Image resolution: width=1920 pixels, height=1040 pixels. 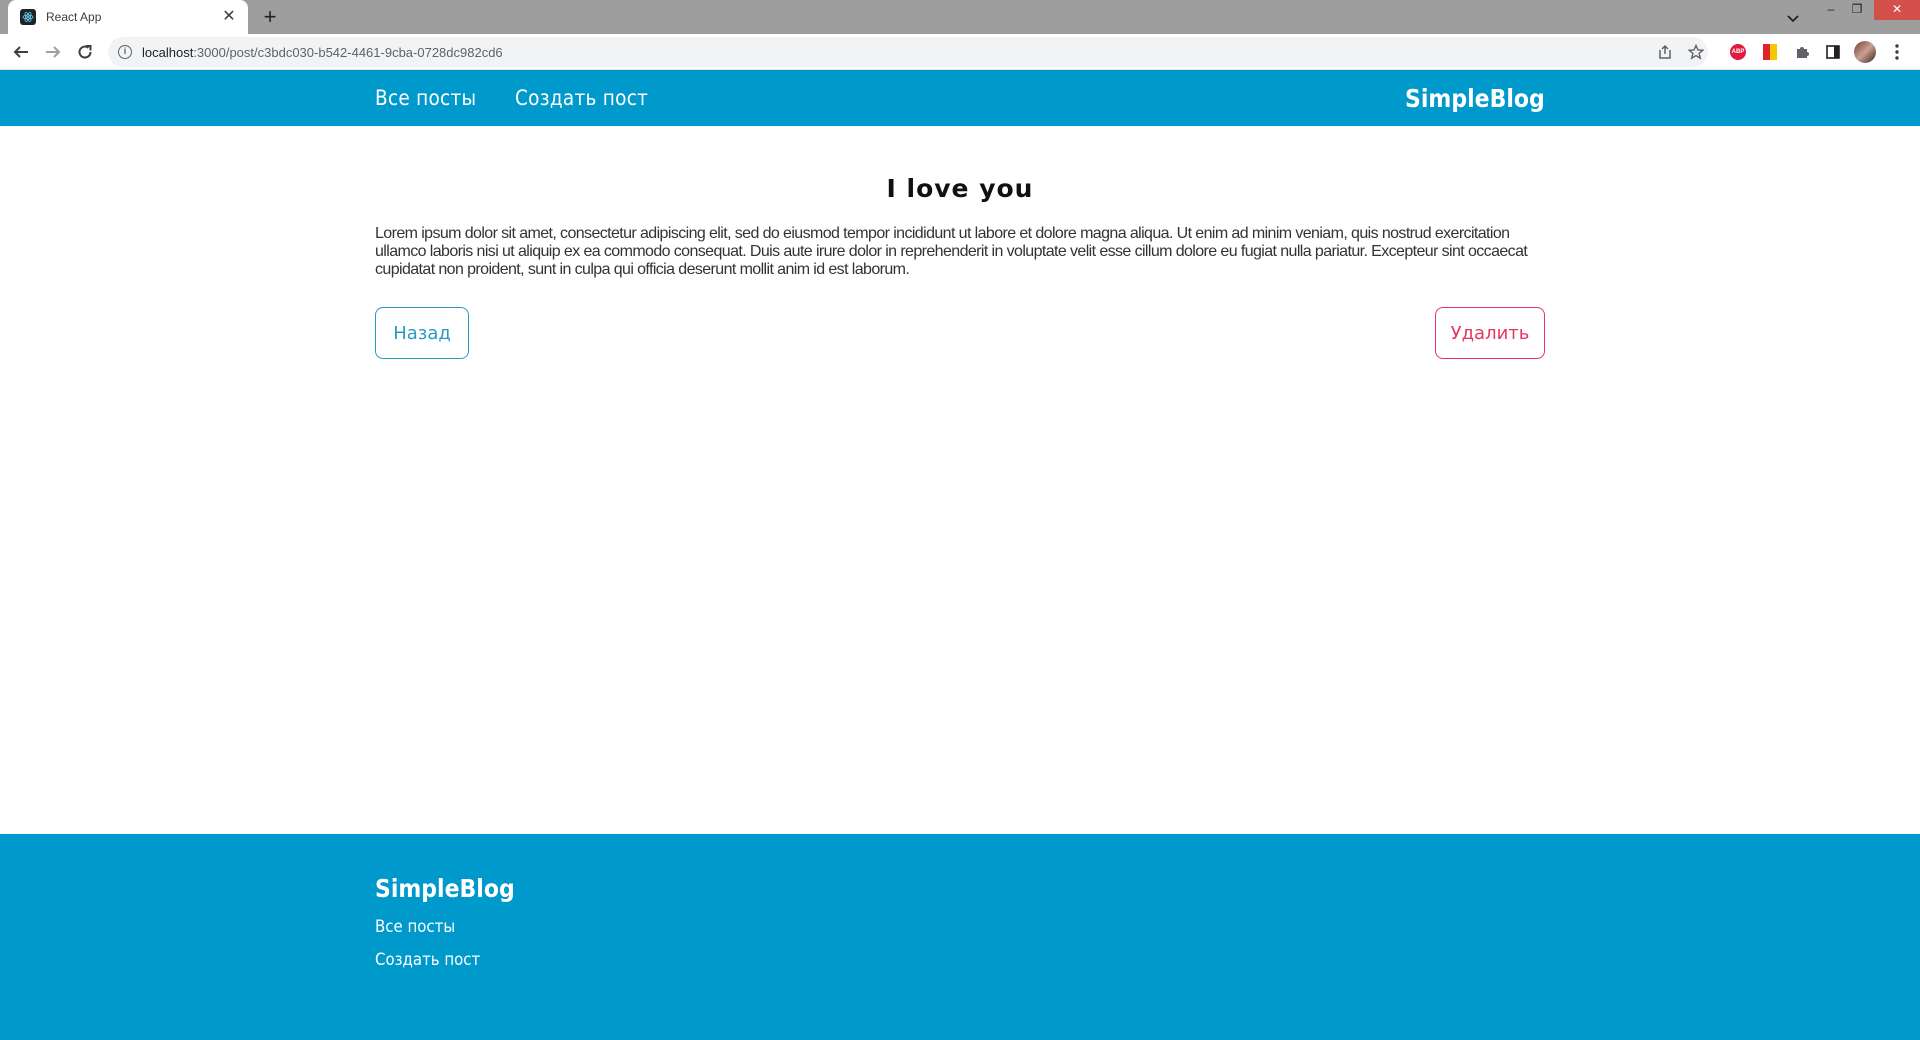 What do you see at coordinates (1696, 52) in the screenshot?
I see `bookmark-star-icon` at bounding box center [1696, 52].